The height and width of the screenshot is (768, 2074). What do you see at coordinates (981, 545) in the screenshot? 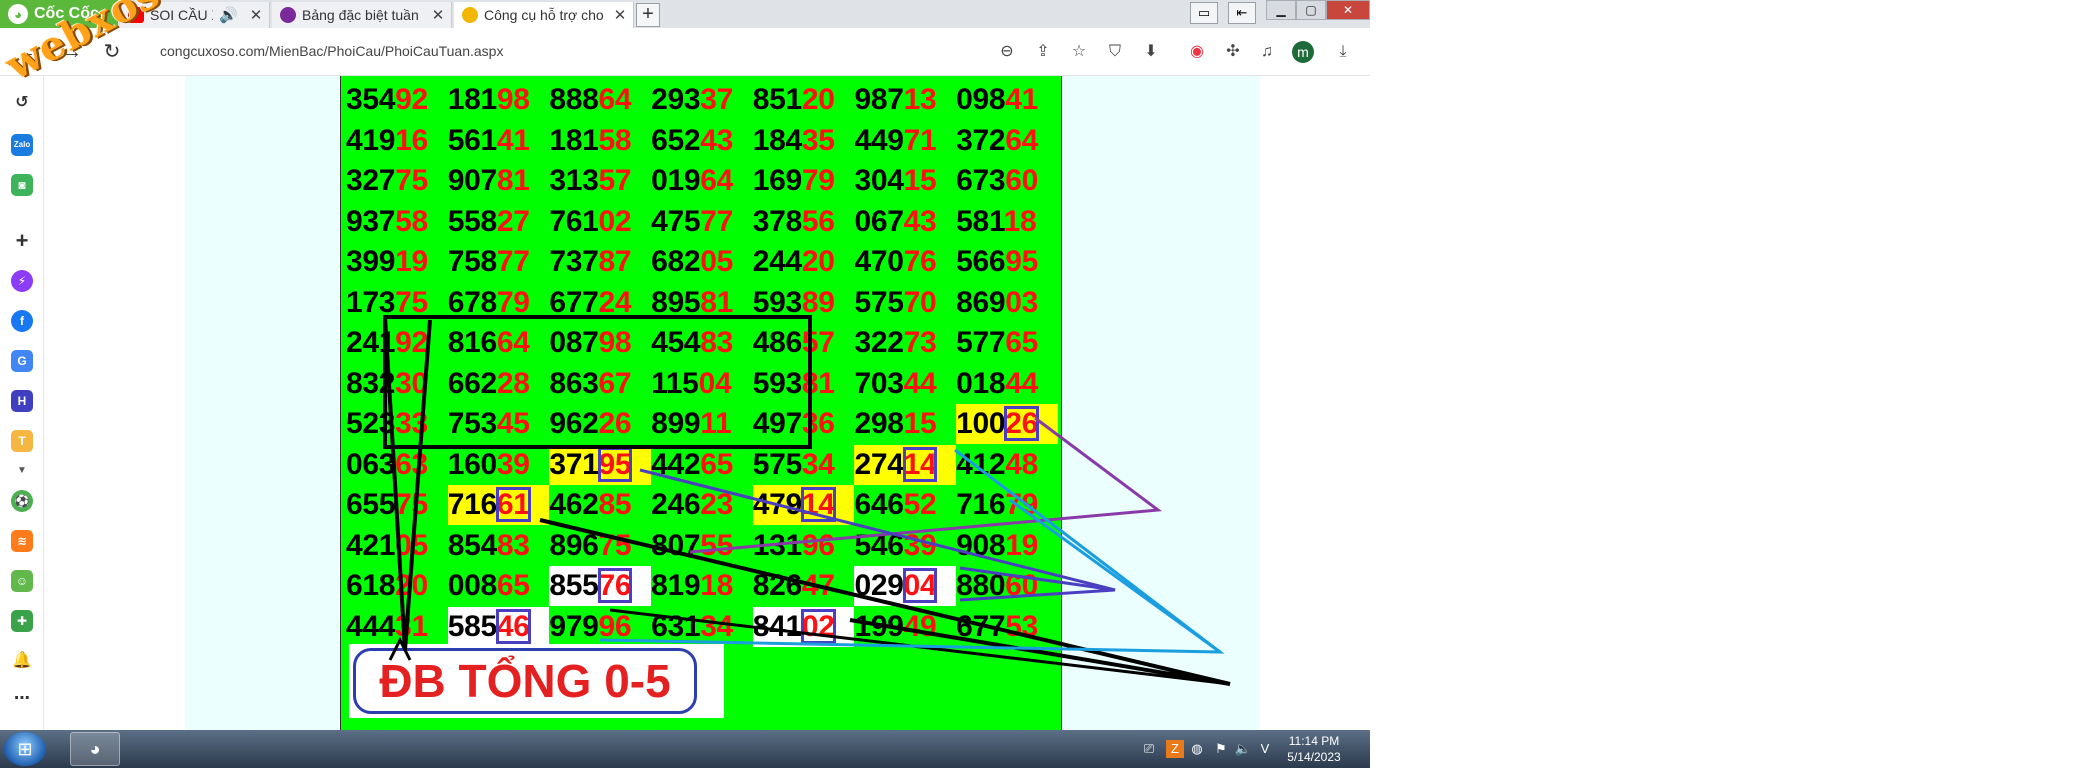
I see `cell-prefix: 908` at bounding box center [981, 545].